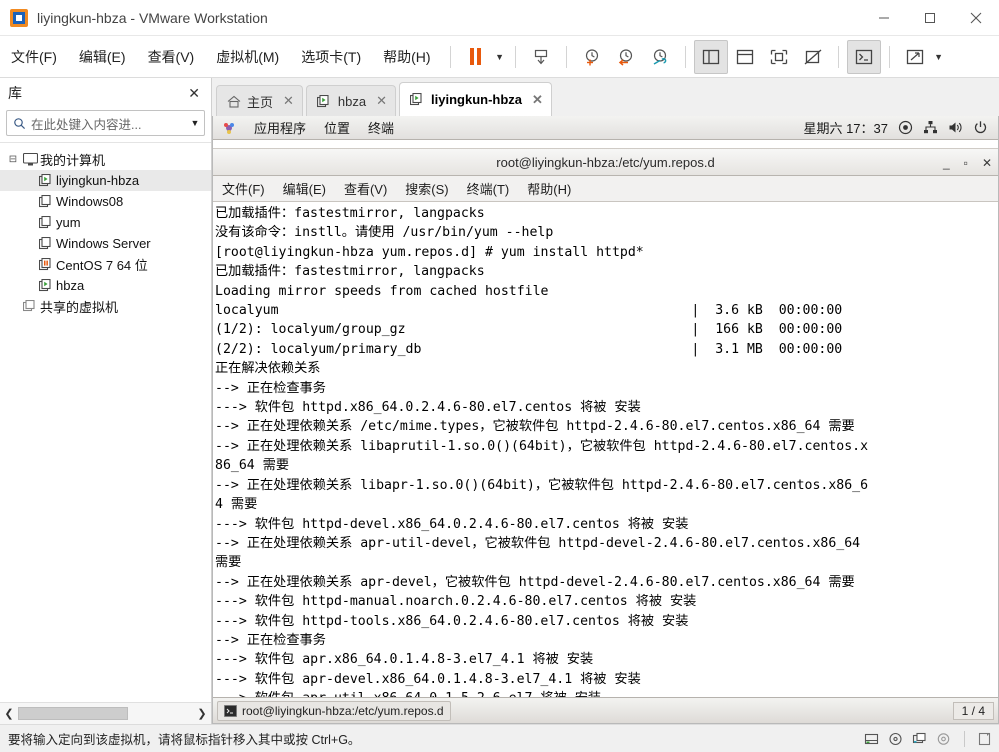 The height and width of the screenshot is (752, 999). What do you see at coordinates (863, 56) in the screenshot?
I see `unity-mode-button` at bounding box center [863, 56].